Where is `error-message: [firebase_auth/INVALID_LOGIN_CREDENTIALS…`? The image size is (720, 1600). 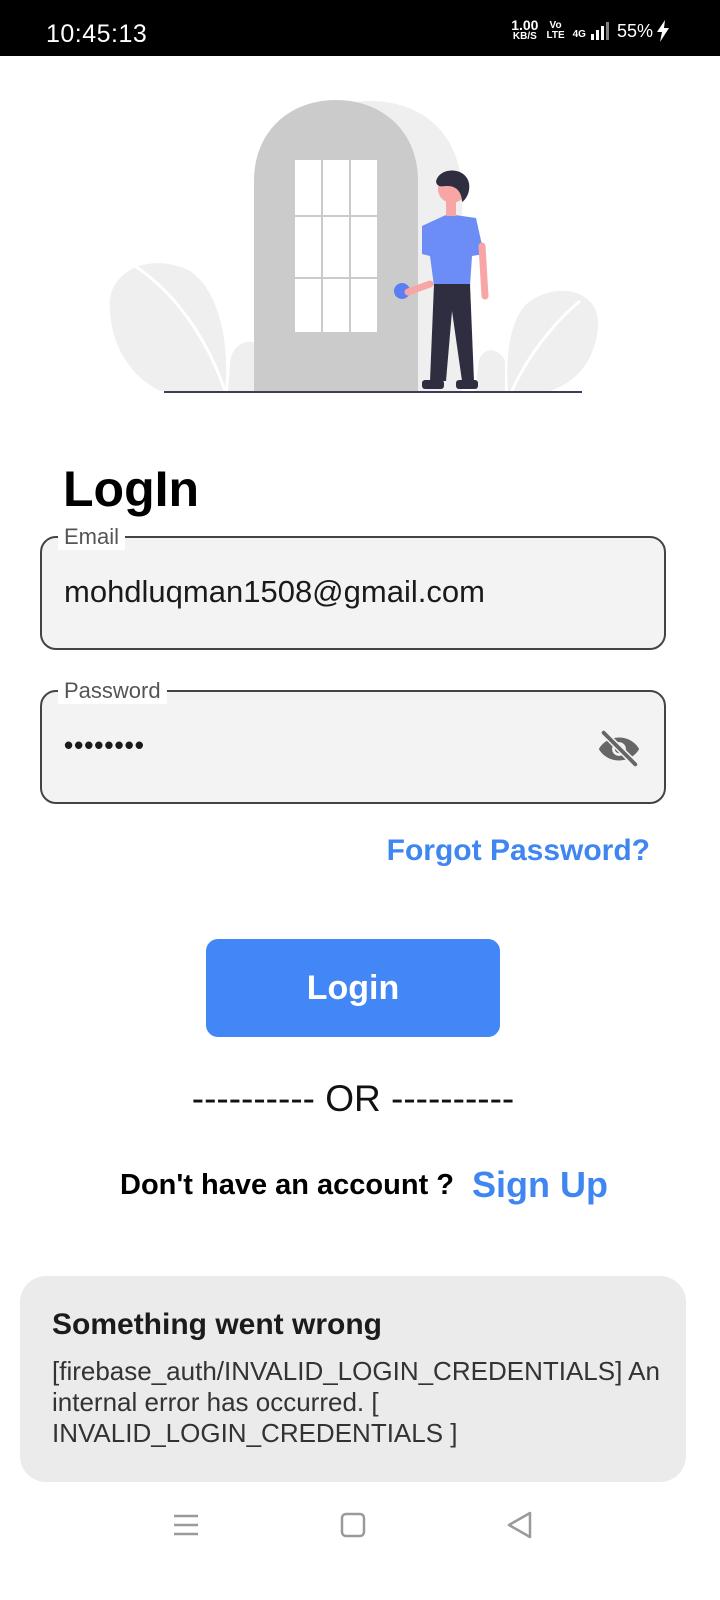 error-message: [firebase_auth/INVALID_LOGIN_CREDENTIALS… is located at coordinates (356, 1402).